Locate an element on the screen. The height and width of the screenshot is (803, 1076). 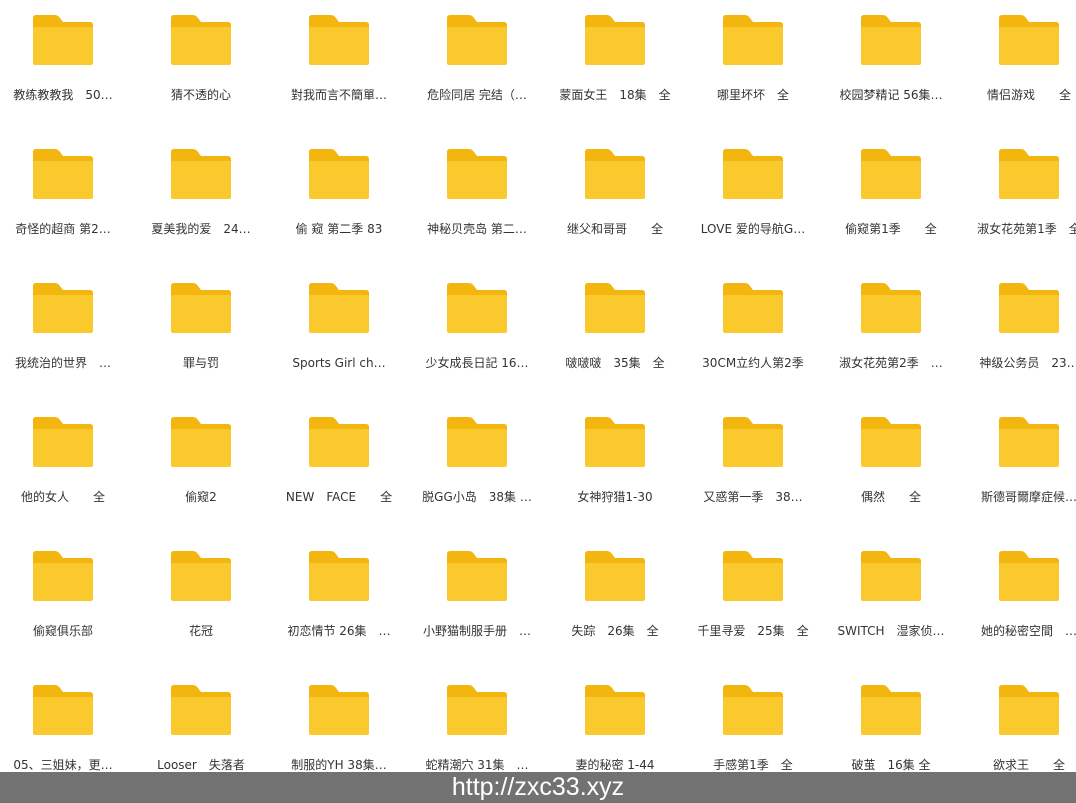
folder-item: 女神狩猎1-30 is located at coordinates (615, 457).